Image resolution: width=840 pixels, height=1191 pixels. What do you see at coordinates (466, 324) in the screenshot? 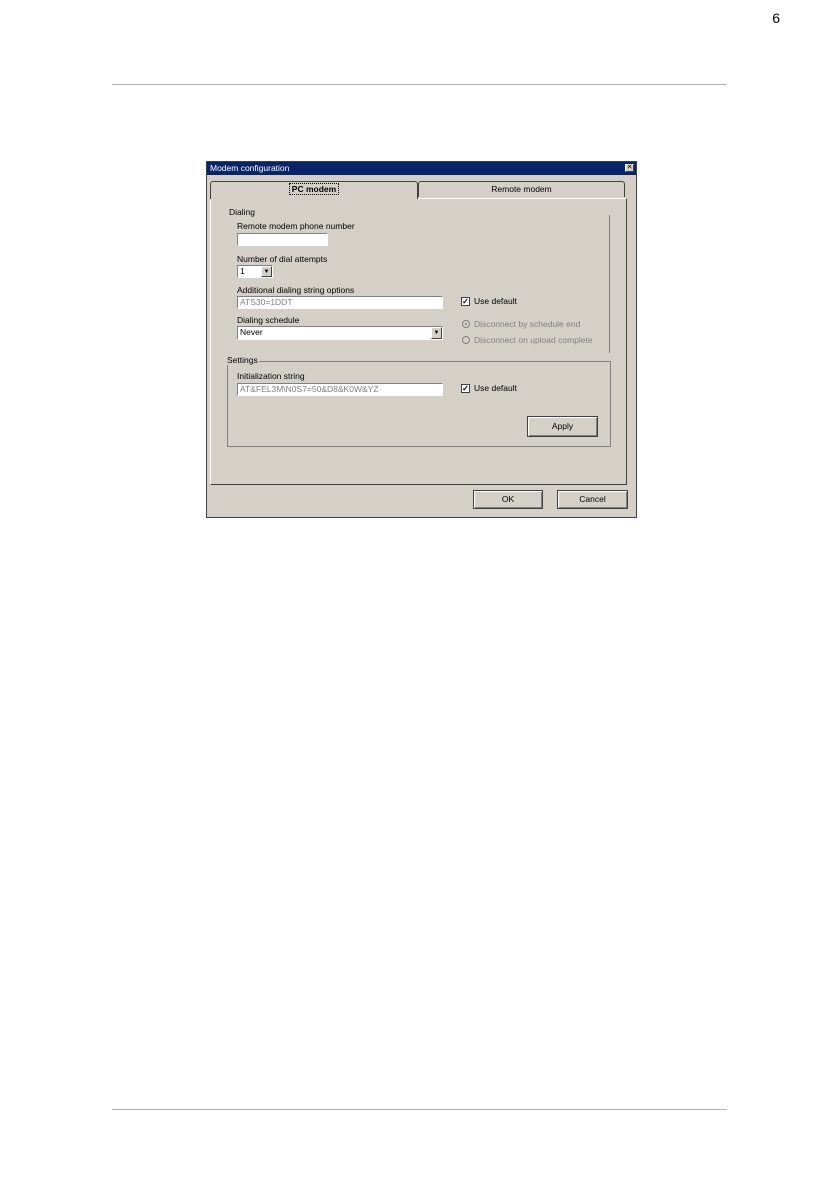
I see `radio-disconnect-schedule-end` at bounding box center [466, 324].